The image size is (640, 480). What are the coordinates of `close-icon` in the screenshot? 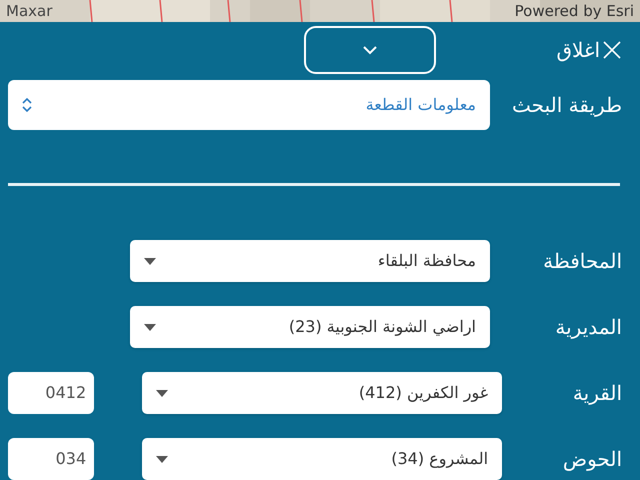 It's located at (612, 50).